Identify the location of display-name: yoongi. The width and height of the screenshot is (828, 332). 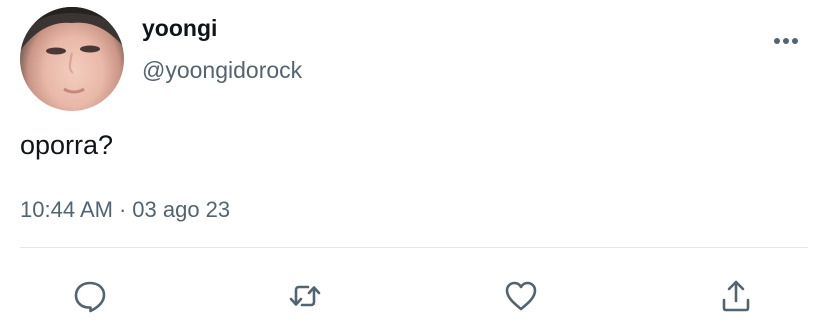
(179, 28).